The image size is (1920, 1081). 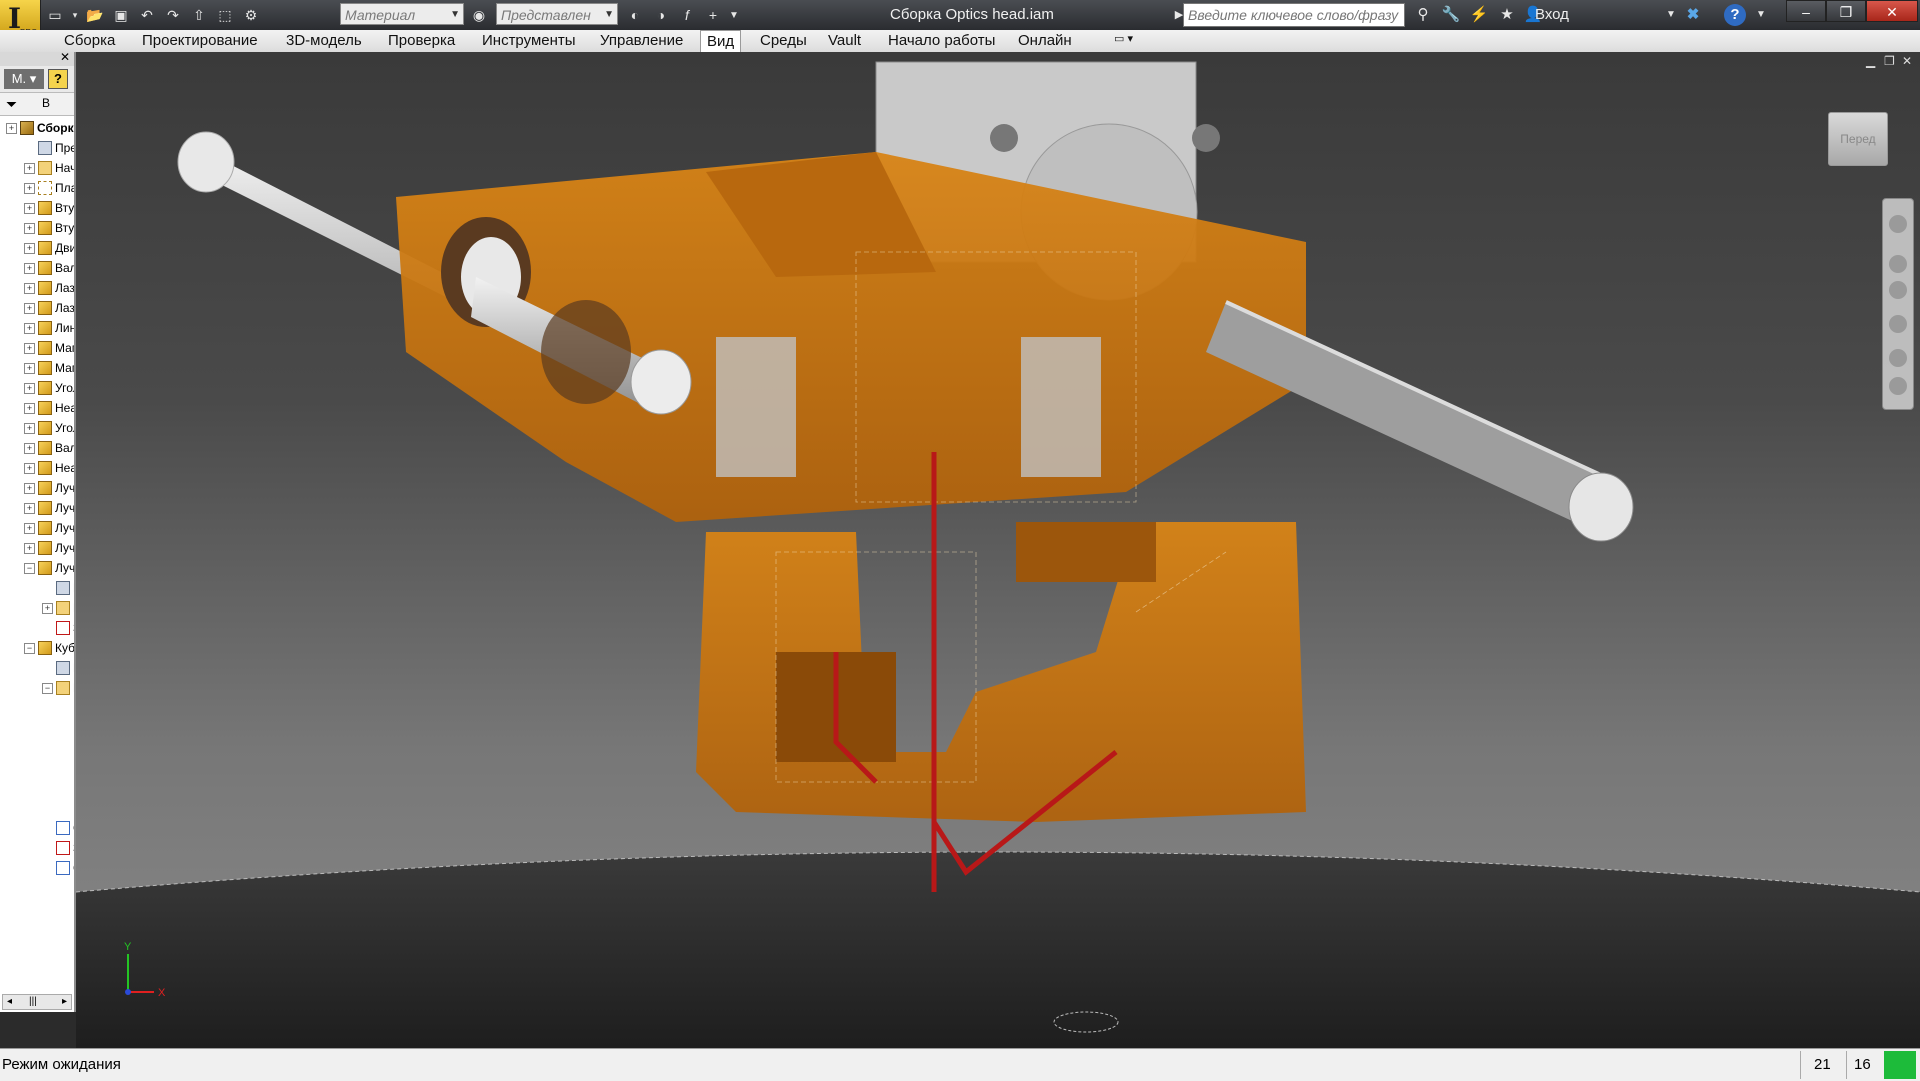 What do you see at coordinates (89, 40) in the screenshot?
I see `tab-assembly: Сборка` at bounding box center [89, 40].